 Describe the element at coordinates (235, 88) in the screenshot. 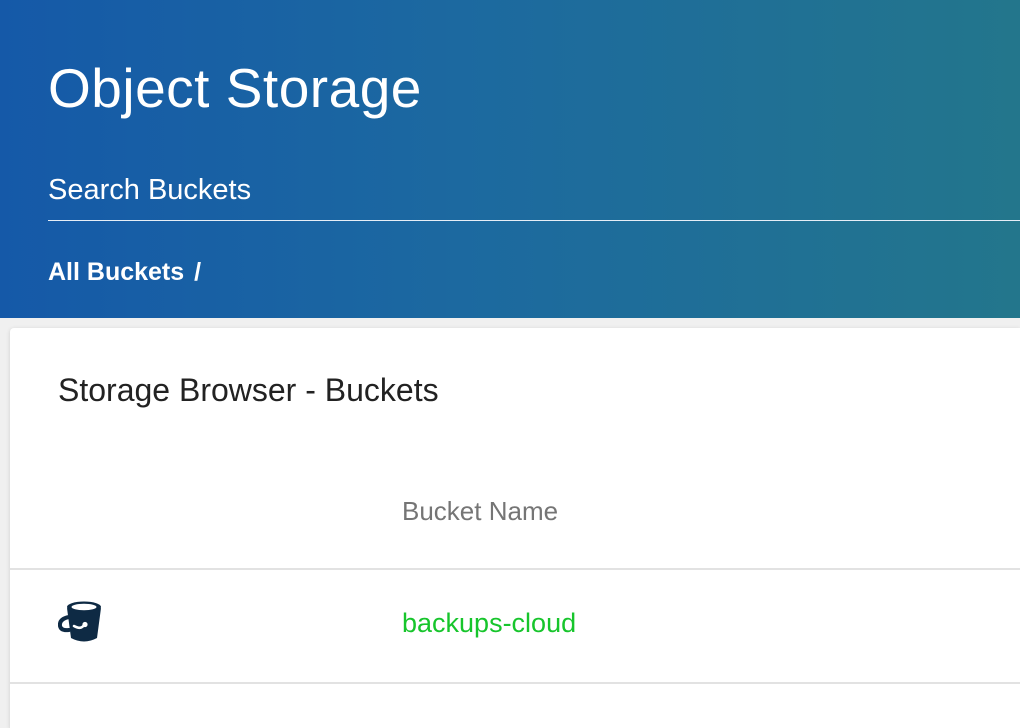

I see `page-title: Object Storage` at that location.